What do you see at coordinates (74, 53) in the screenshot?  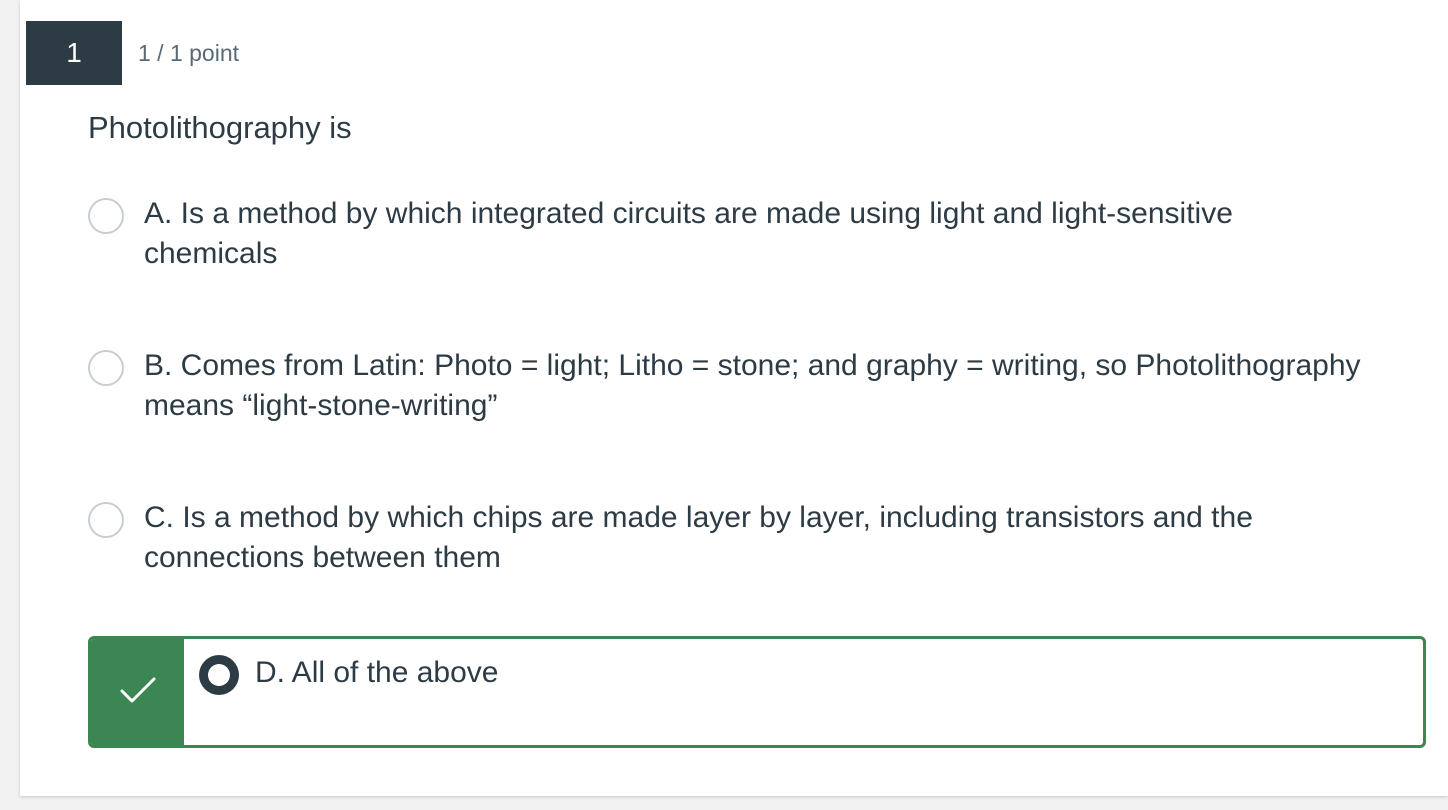 I see `question-number-badge: 1` at bounding box center [74, 53].